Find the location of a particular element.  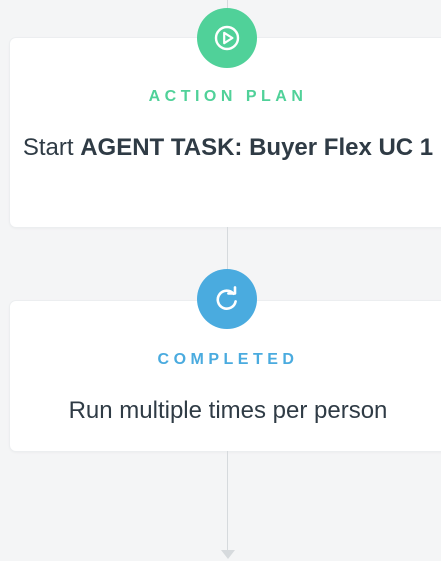

step-description: Run multiple times per person is located at coordinates (228, 410).